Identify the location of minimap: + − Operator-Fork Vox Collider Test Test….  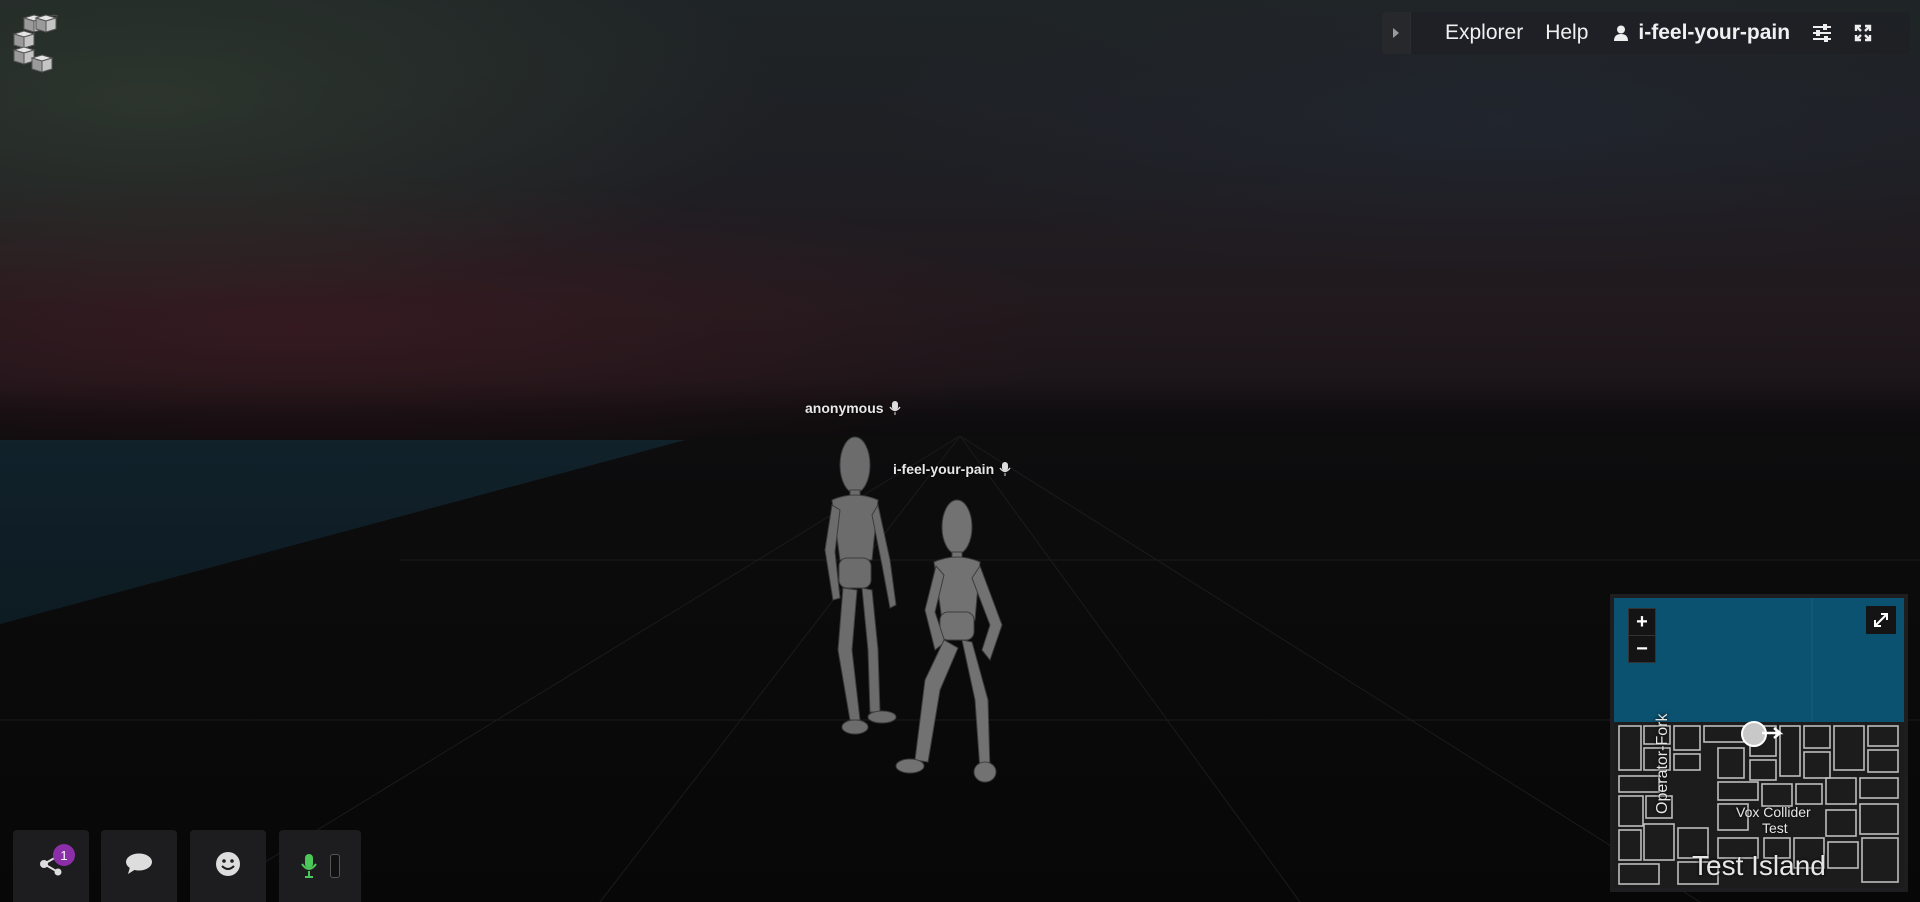
(1759, 743).